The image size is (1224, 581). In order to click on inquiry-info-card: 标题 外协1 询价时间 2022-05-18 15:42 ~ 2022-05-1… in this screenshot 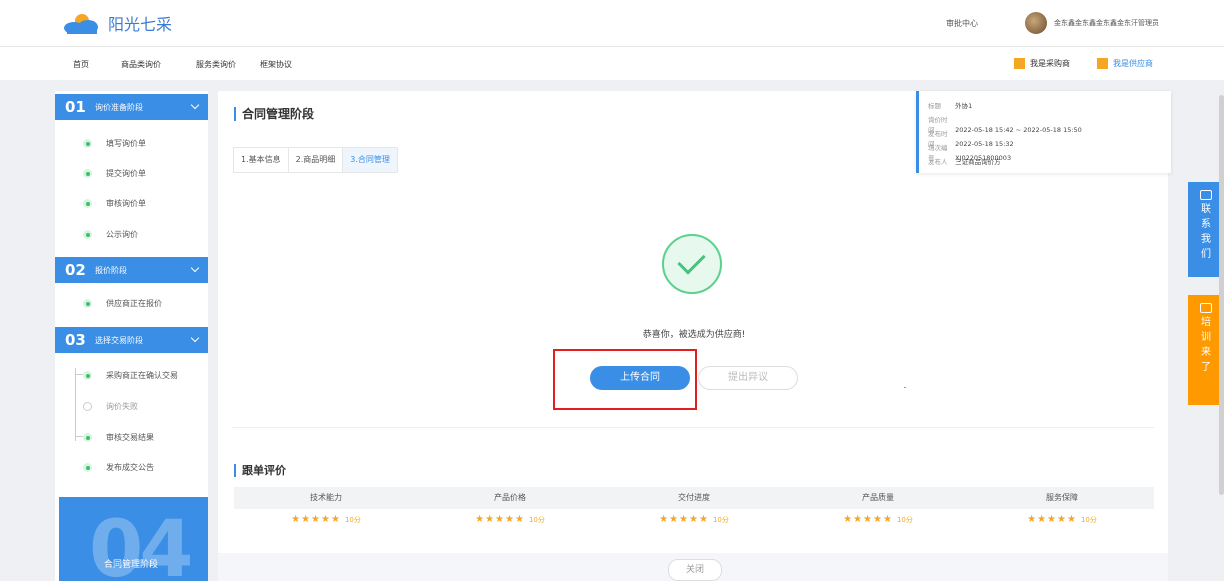, I will do `click(1043, 132)`.